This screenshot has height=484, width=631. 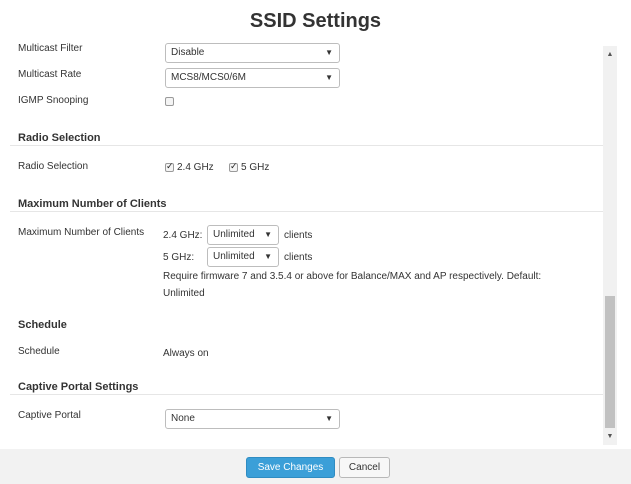 I want to click on max-clients-label: Maximum Number of Clients, so click(x=81, y=232).